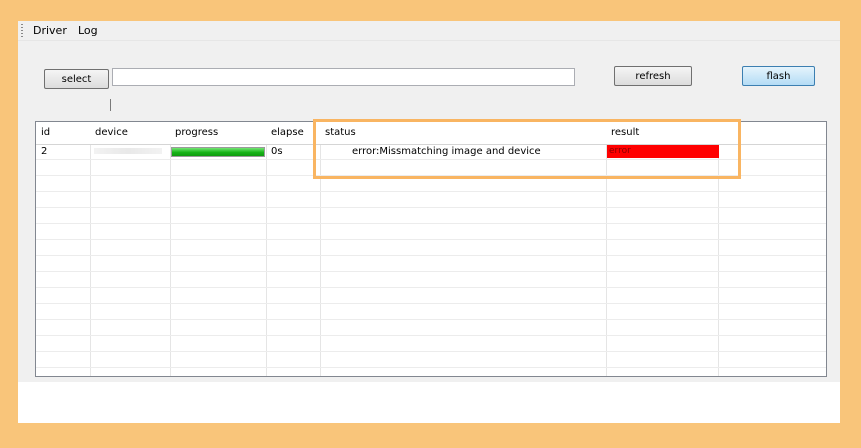 The height and width of the screenshot is (448, 861). What do you see at coordinates (88, 30) in the screenshot?
I see `menu-log: Log` at bounding box center [88, 30].